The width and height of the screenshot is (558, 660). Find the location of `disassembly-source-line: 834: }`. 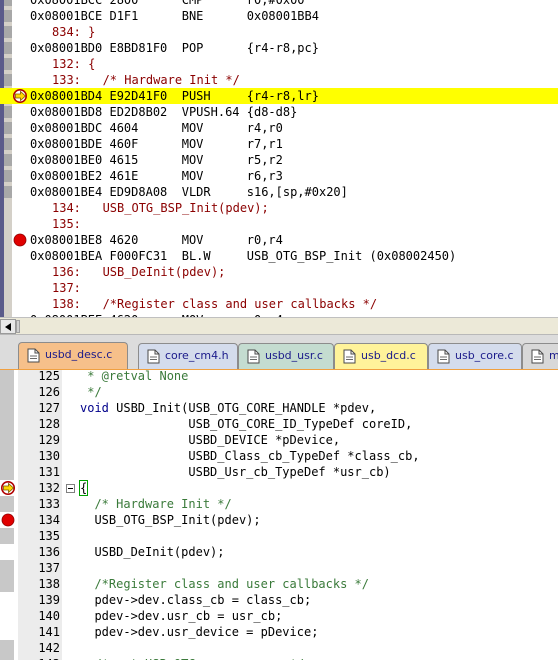

disassembly-source-line: 834: } is located at coordinates (279, 32).